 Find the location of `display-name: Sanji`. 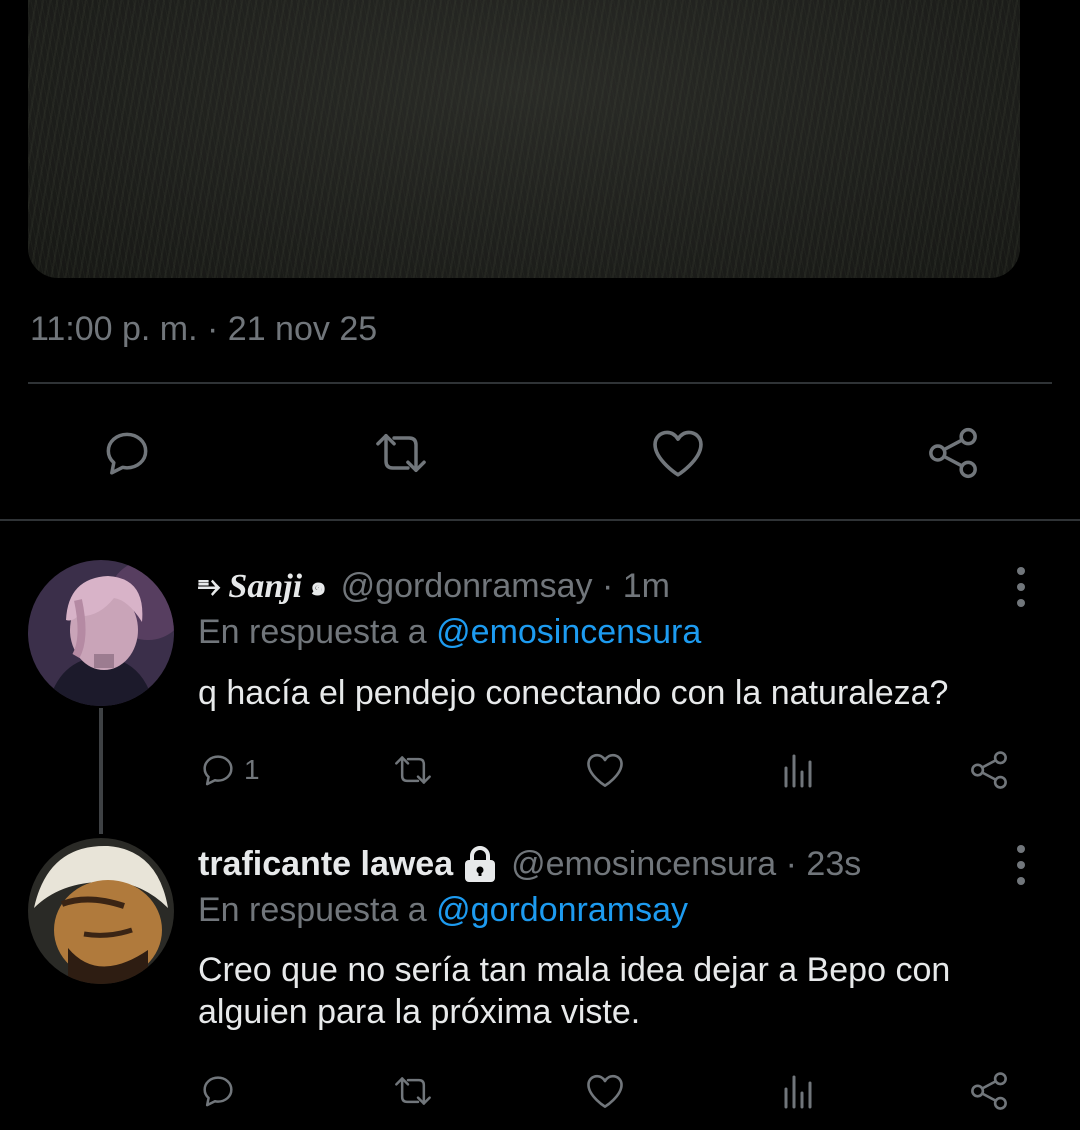

display-name: Sanji is located at coordinates (265, 587).